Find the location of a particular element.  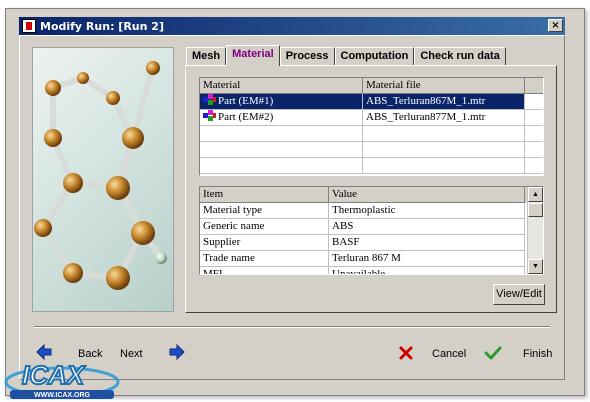

property-value: BASF is located at coordinates (427, 243).